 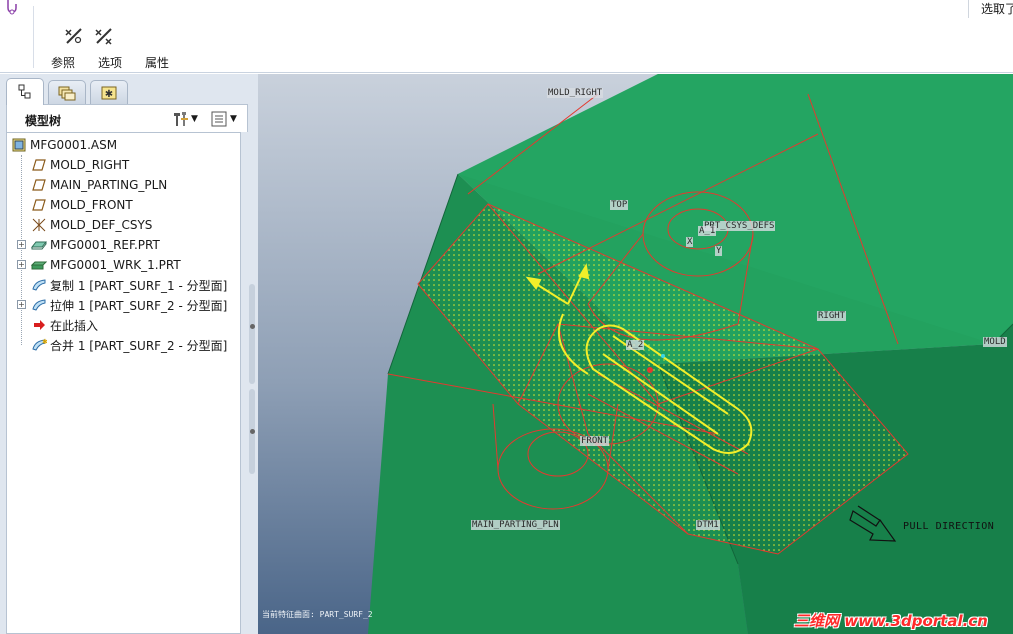 I want to click on options-tool-button, so click(x=104, y=36).